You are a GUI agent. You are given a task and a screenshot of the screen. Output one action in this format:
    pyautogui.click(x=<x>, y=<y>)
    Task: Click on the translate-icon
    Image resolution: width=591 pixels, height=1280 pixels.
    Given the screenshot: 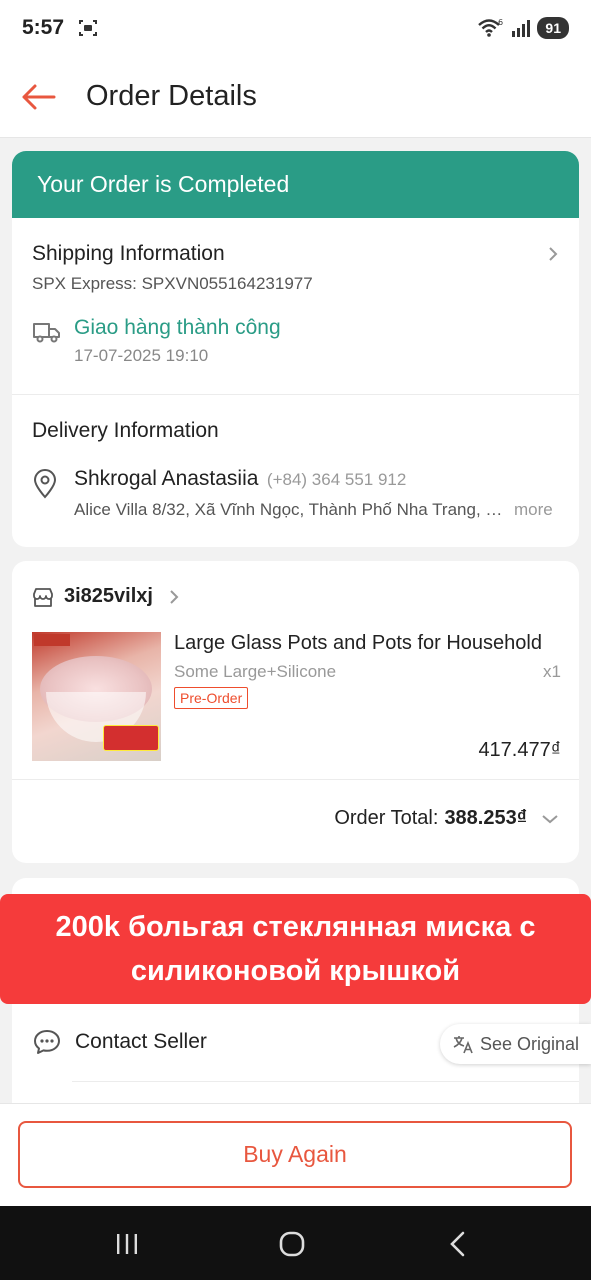 What is the action you would take?
    pyautogui.click(x=463, y=1045)
    